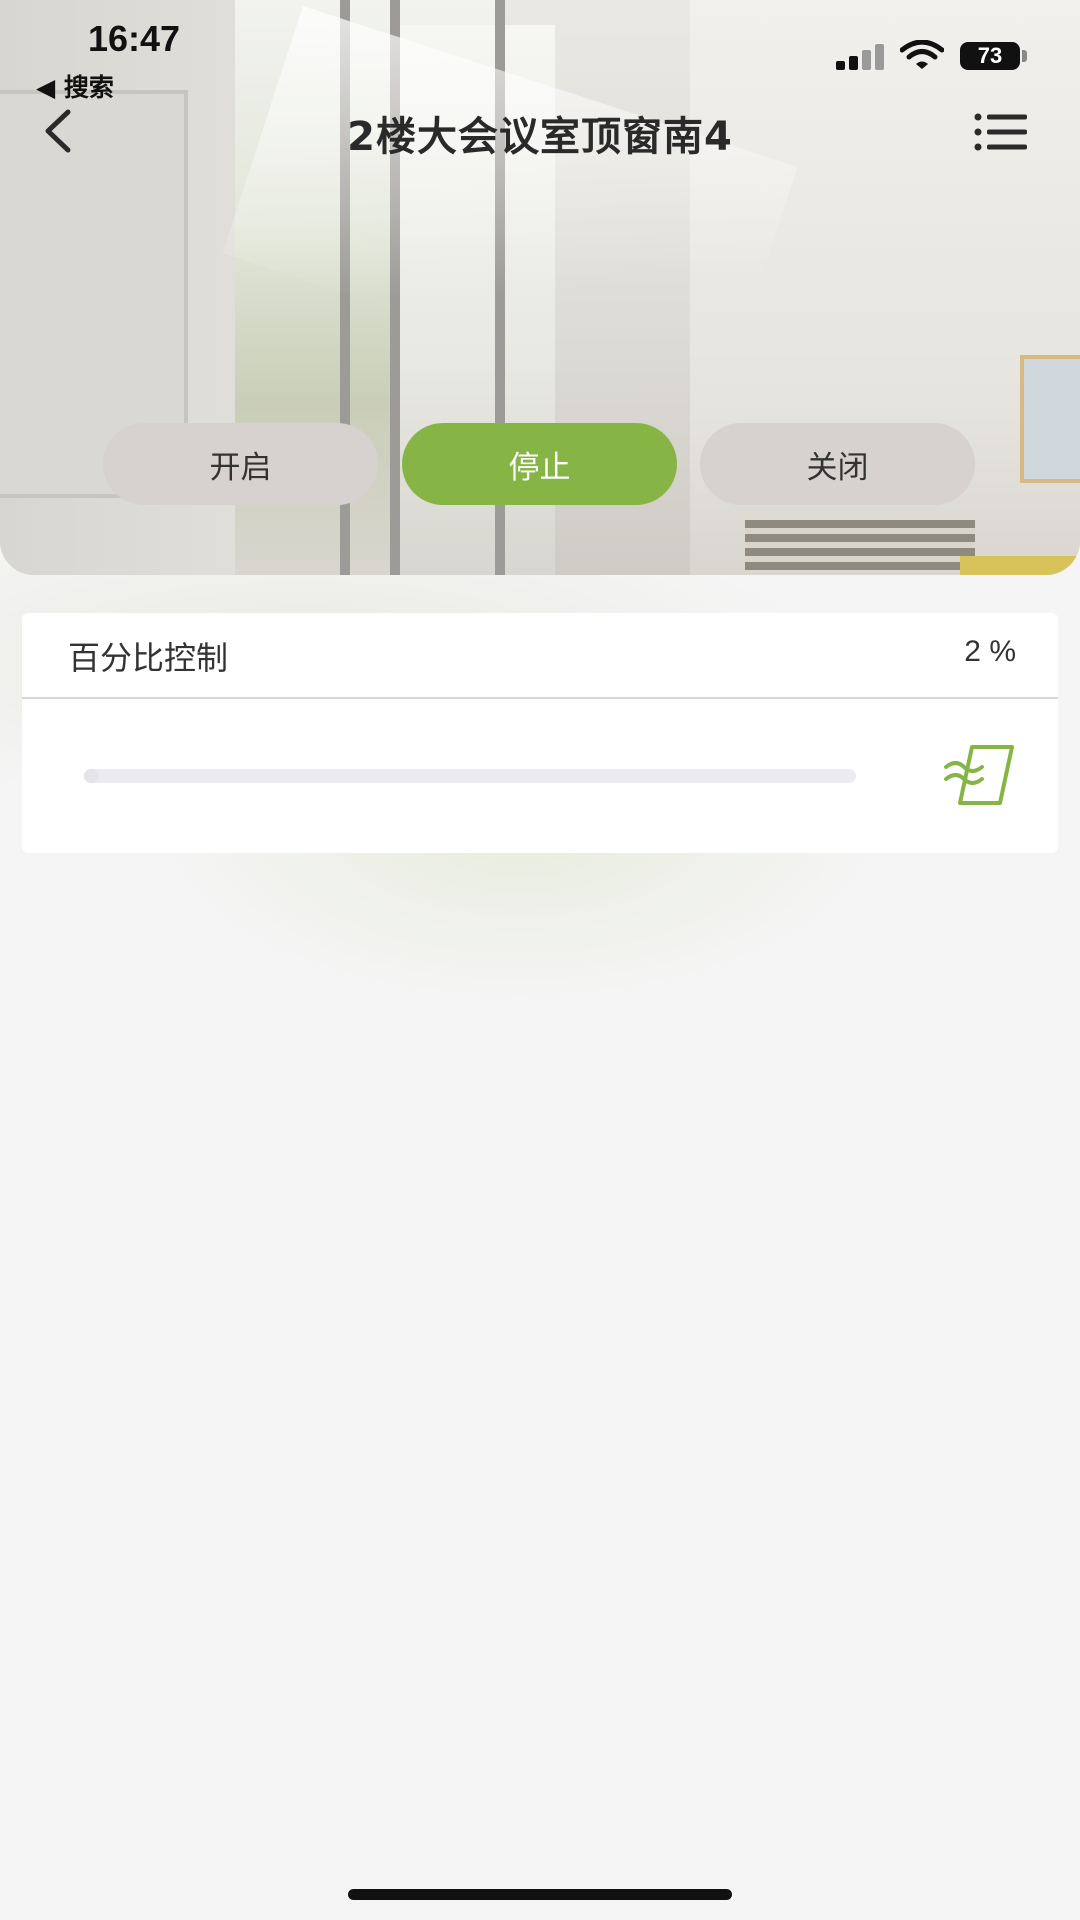 This screenshot has width=1080, height=1920. I want to click on percent-slider, so click(470, 776).